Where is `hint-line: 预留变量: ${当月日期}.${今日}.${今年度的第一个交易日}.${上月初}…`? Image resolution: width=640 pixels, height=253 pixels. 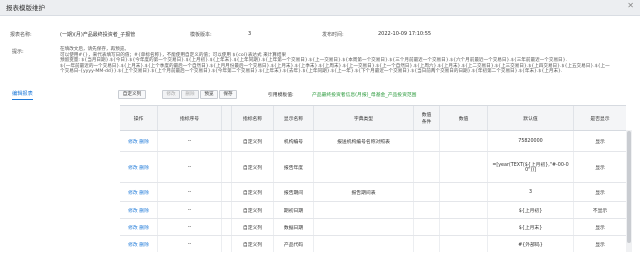 hint-line: 预留变量: ${当月日期}.${今日}.${今年度的第一个交易日}.${上月初}… is located at coordinates (314, 61).